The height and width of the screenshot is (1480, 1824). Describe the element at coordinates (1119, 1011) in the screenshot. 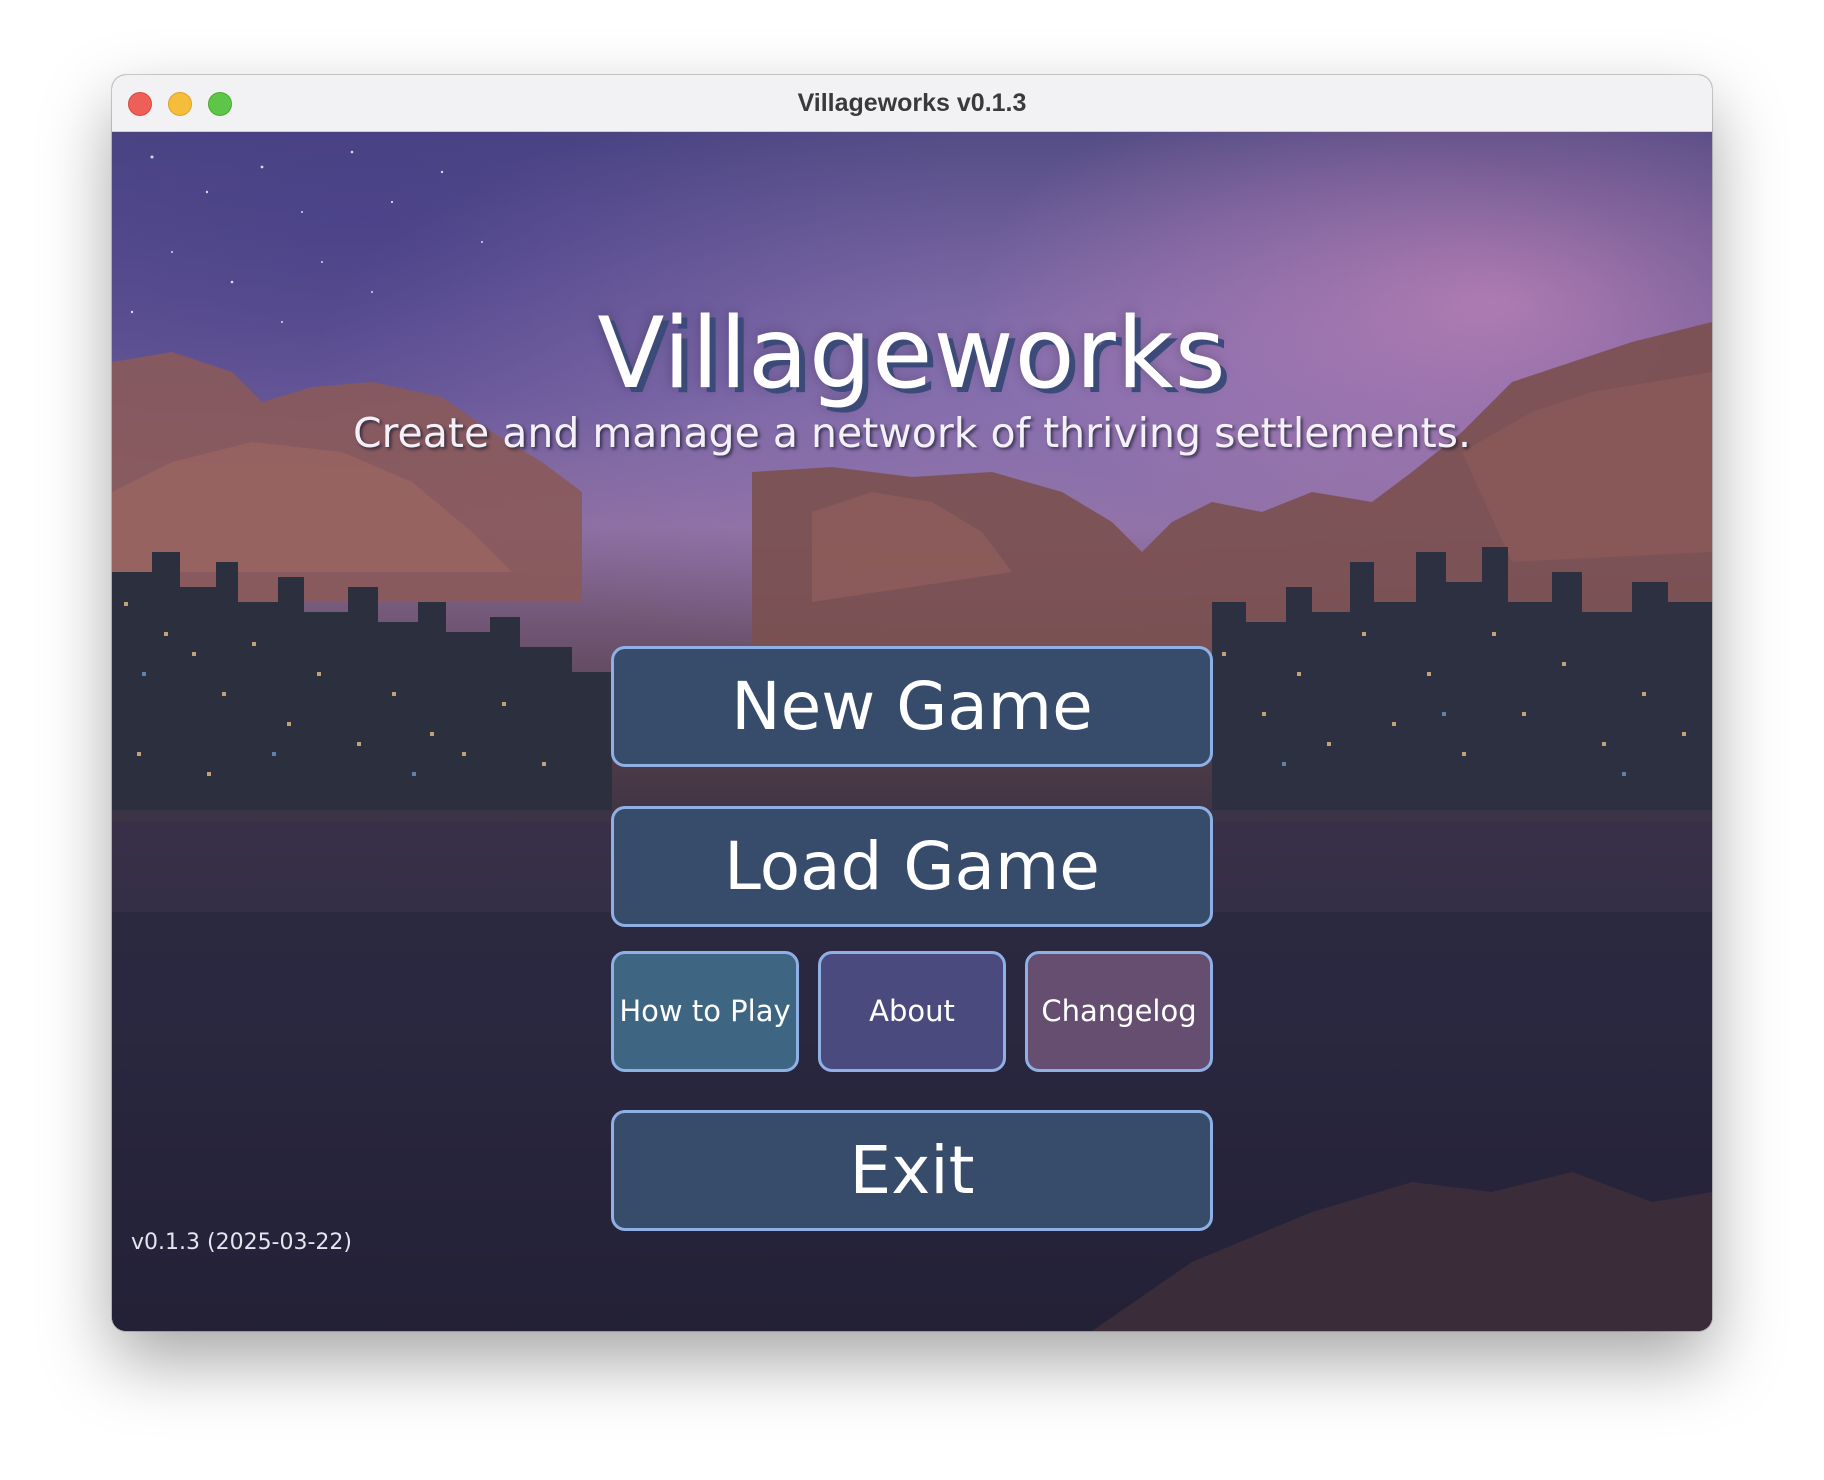

I see `changelog-button: Changelog` at that location.